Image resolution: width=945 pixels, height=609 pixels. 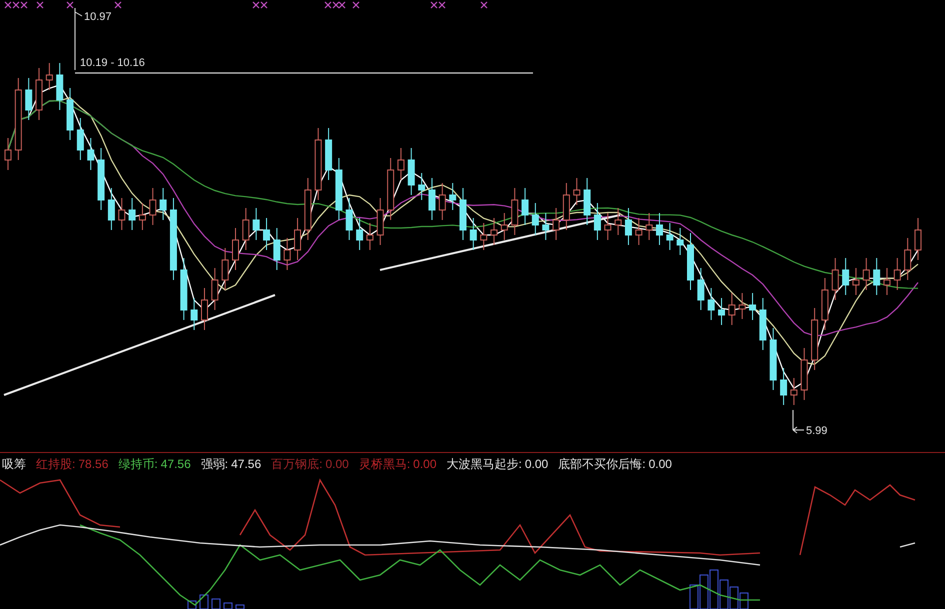 I want to click on price-label: 10.19 - 10.16, so click(x=112, y=63).